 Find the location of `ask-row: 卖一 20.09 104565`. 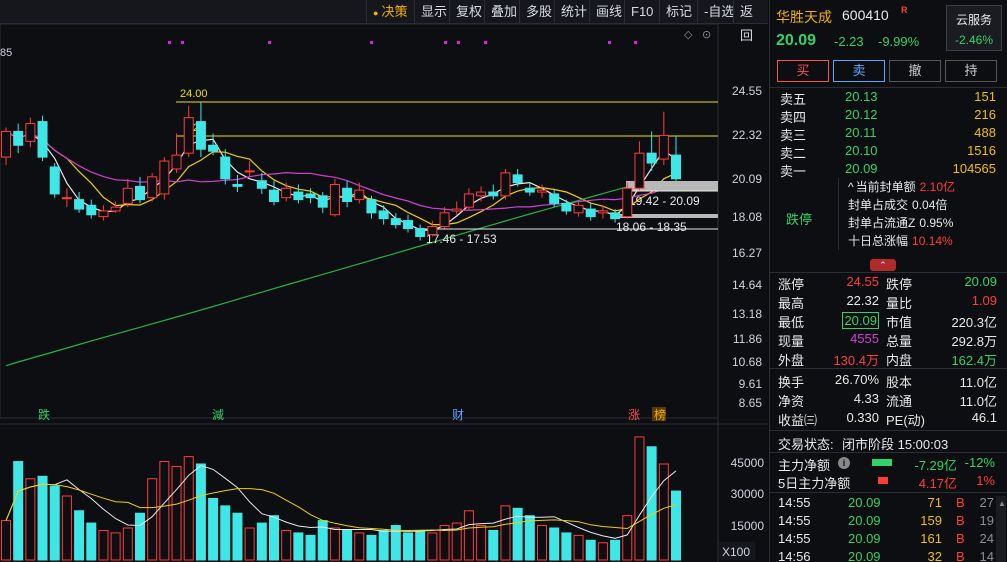

ask-row: 卖一 20.09 104565 is located at coordinates (888, 170).